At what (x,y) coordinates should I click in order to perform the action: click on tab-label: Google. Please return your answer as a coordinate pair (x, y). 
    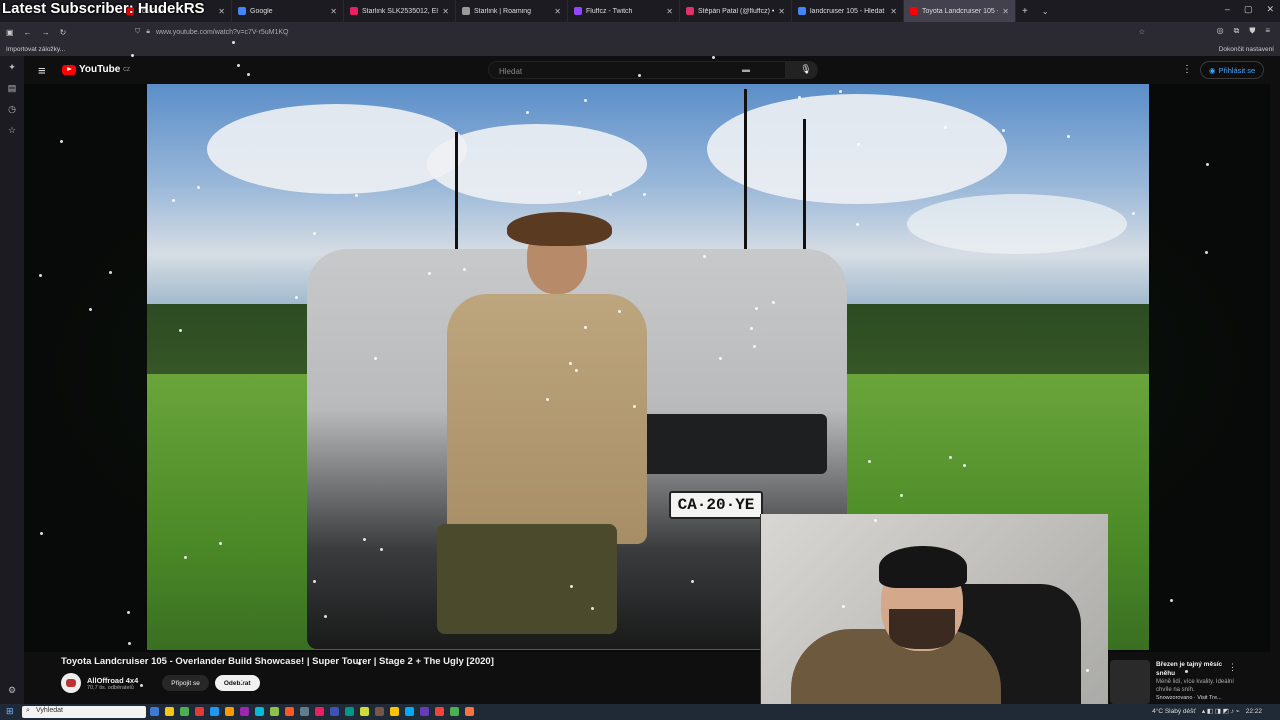
    Looking at the image, I should click on (261, 11).